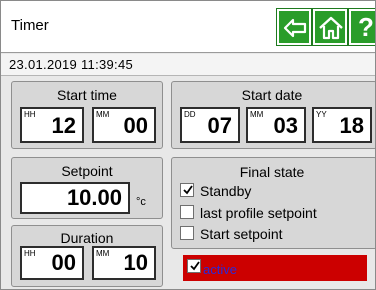  I want to click on help-button: ?, so click(361, 27).